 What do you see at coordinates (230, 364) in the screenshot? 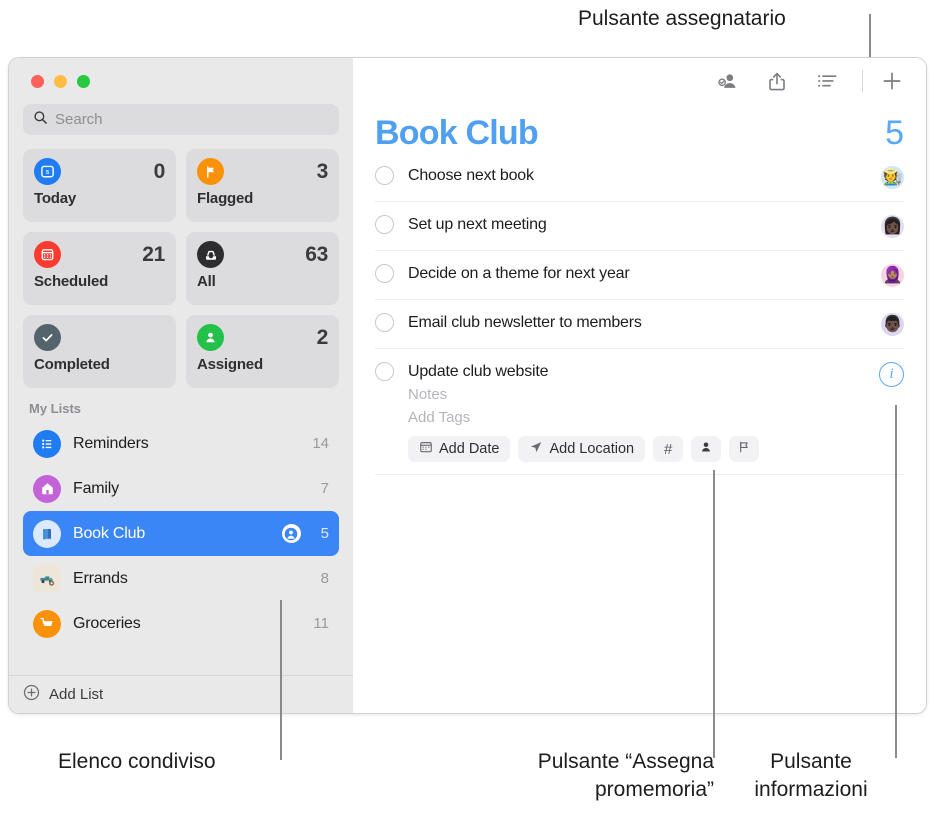
I see `smart-list-label: Assigned` at bounding box center [230, 364].